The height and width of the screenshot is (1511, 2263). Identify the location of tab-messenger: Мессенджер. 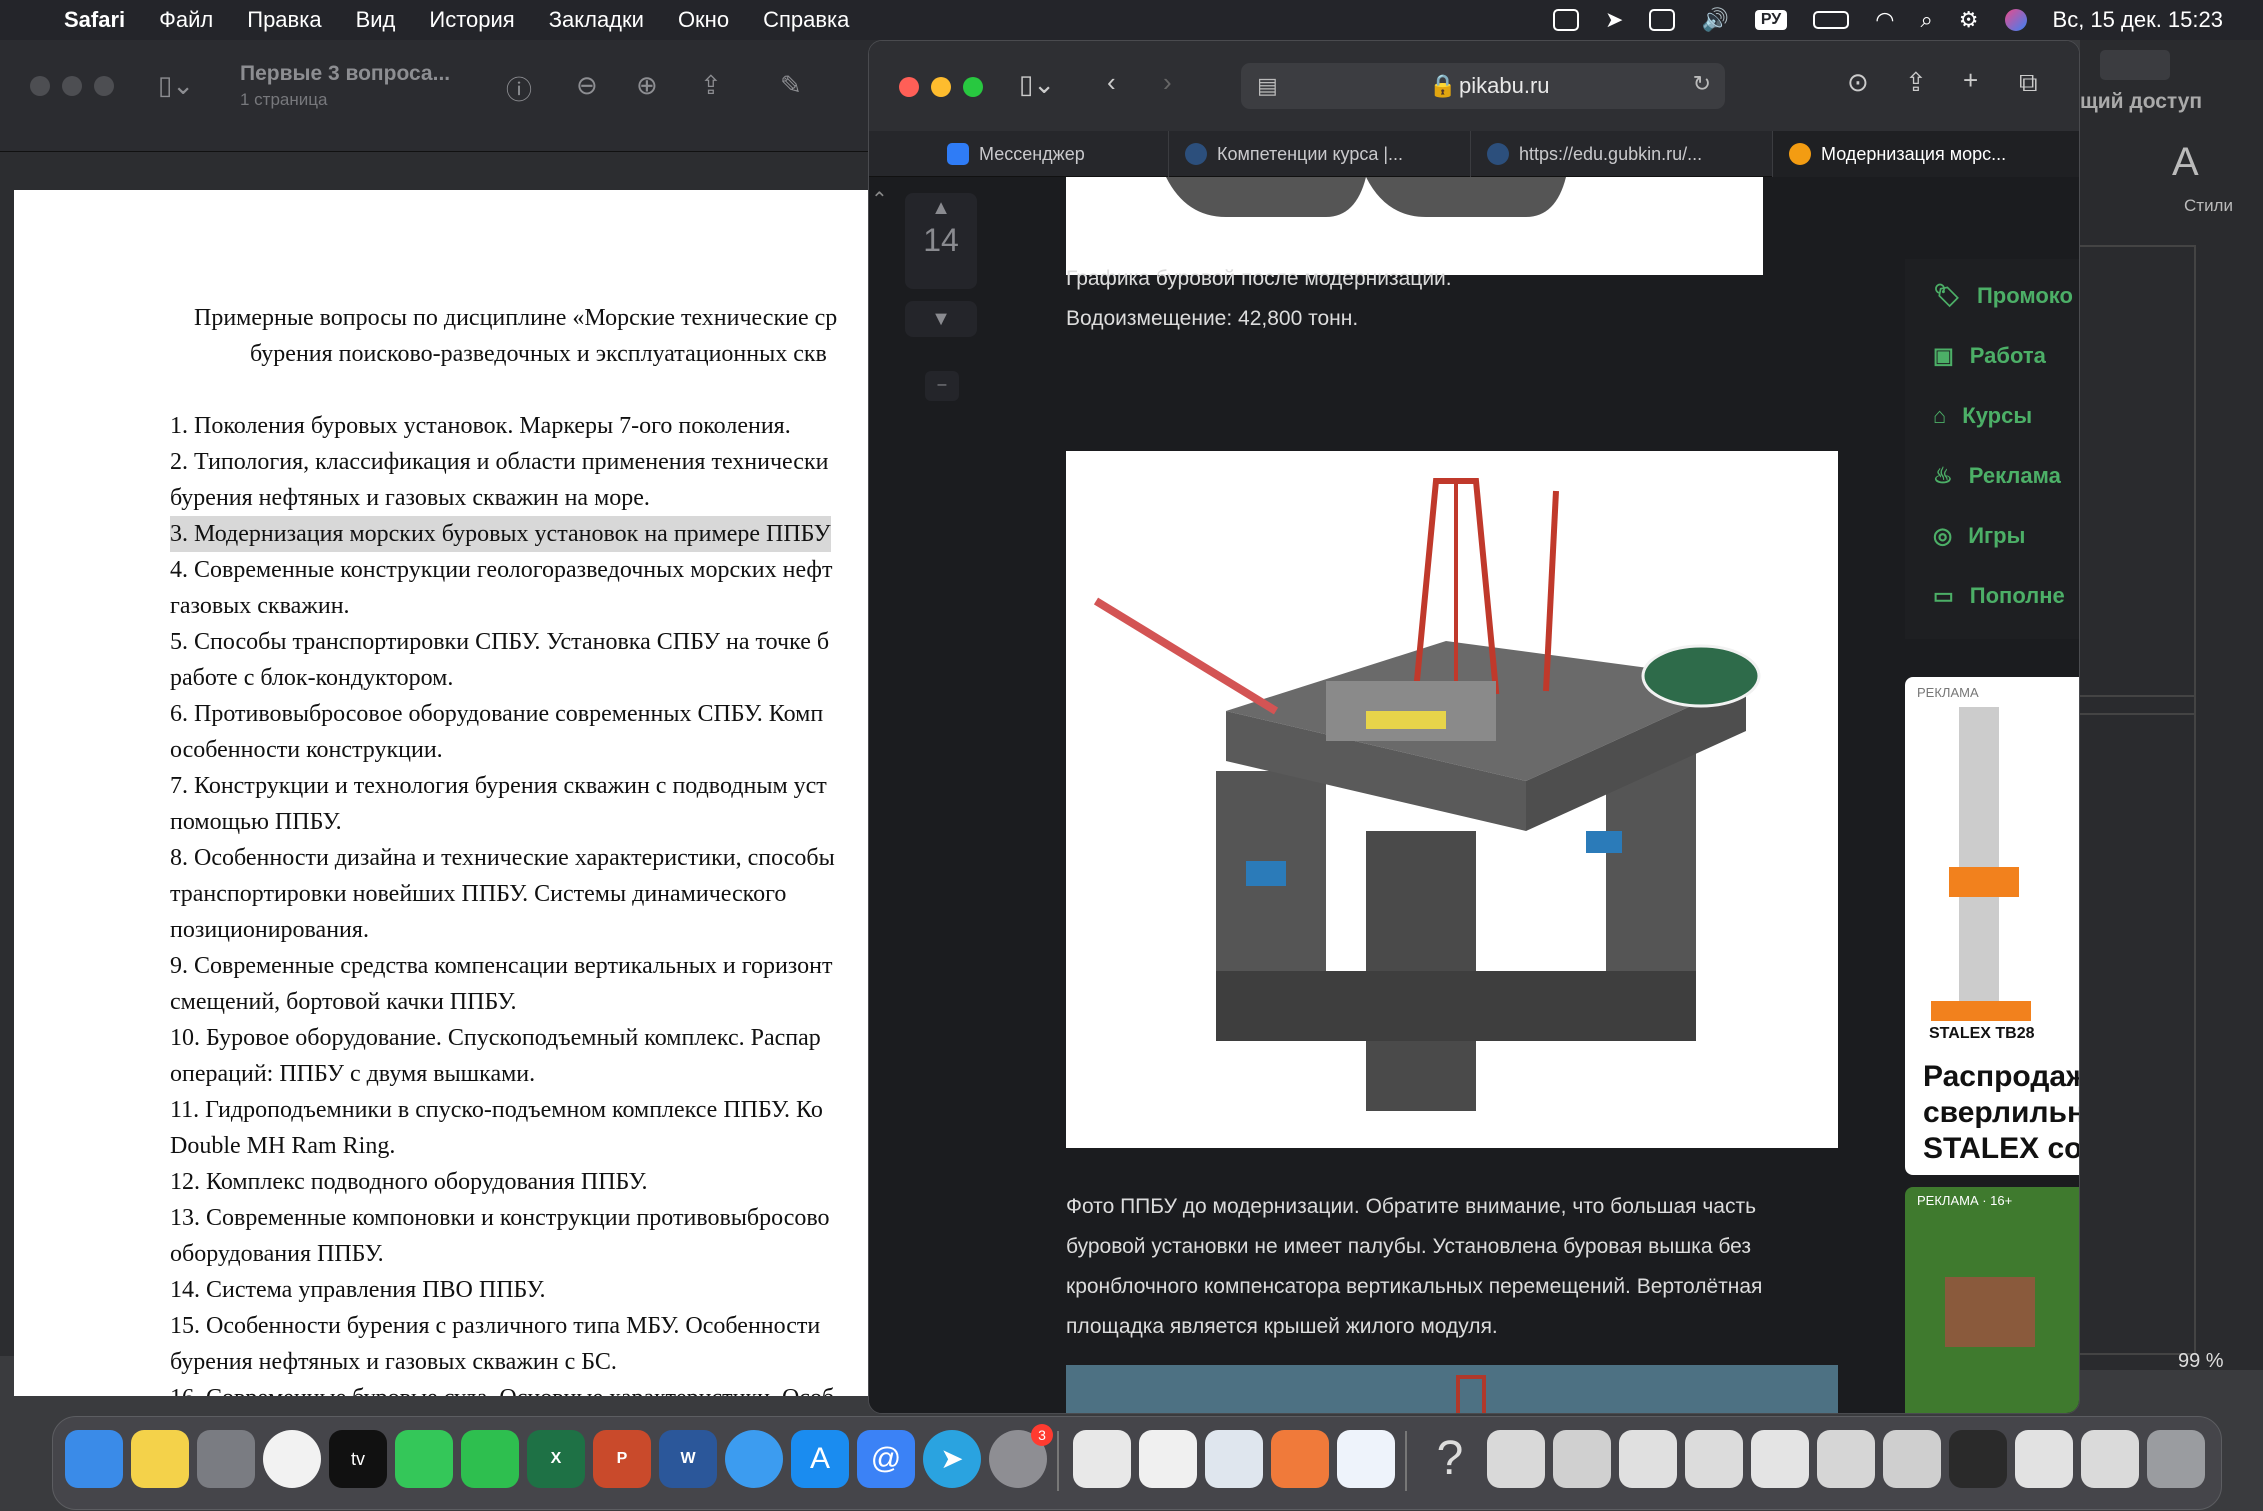
(1019, 154).